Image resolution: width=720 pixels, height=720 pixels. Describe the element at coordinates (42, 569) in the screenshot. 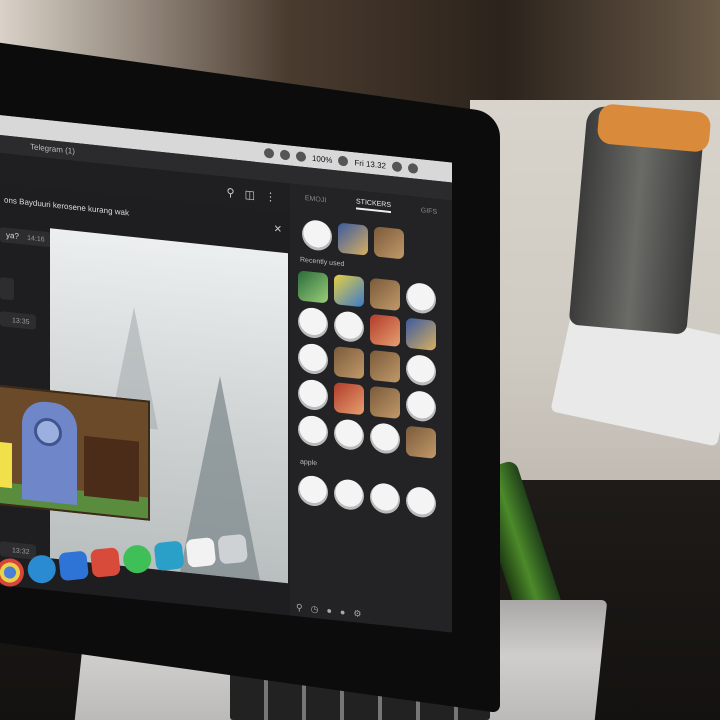

I see `telegram-icon` at that location.